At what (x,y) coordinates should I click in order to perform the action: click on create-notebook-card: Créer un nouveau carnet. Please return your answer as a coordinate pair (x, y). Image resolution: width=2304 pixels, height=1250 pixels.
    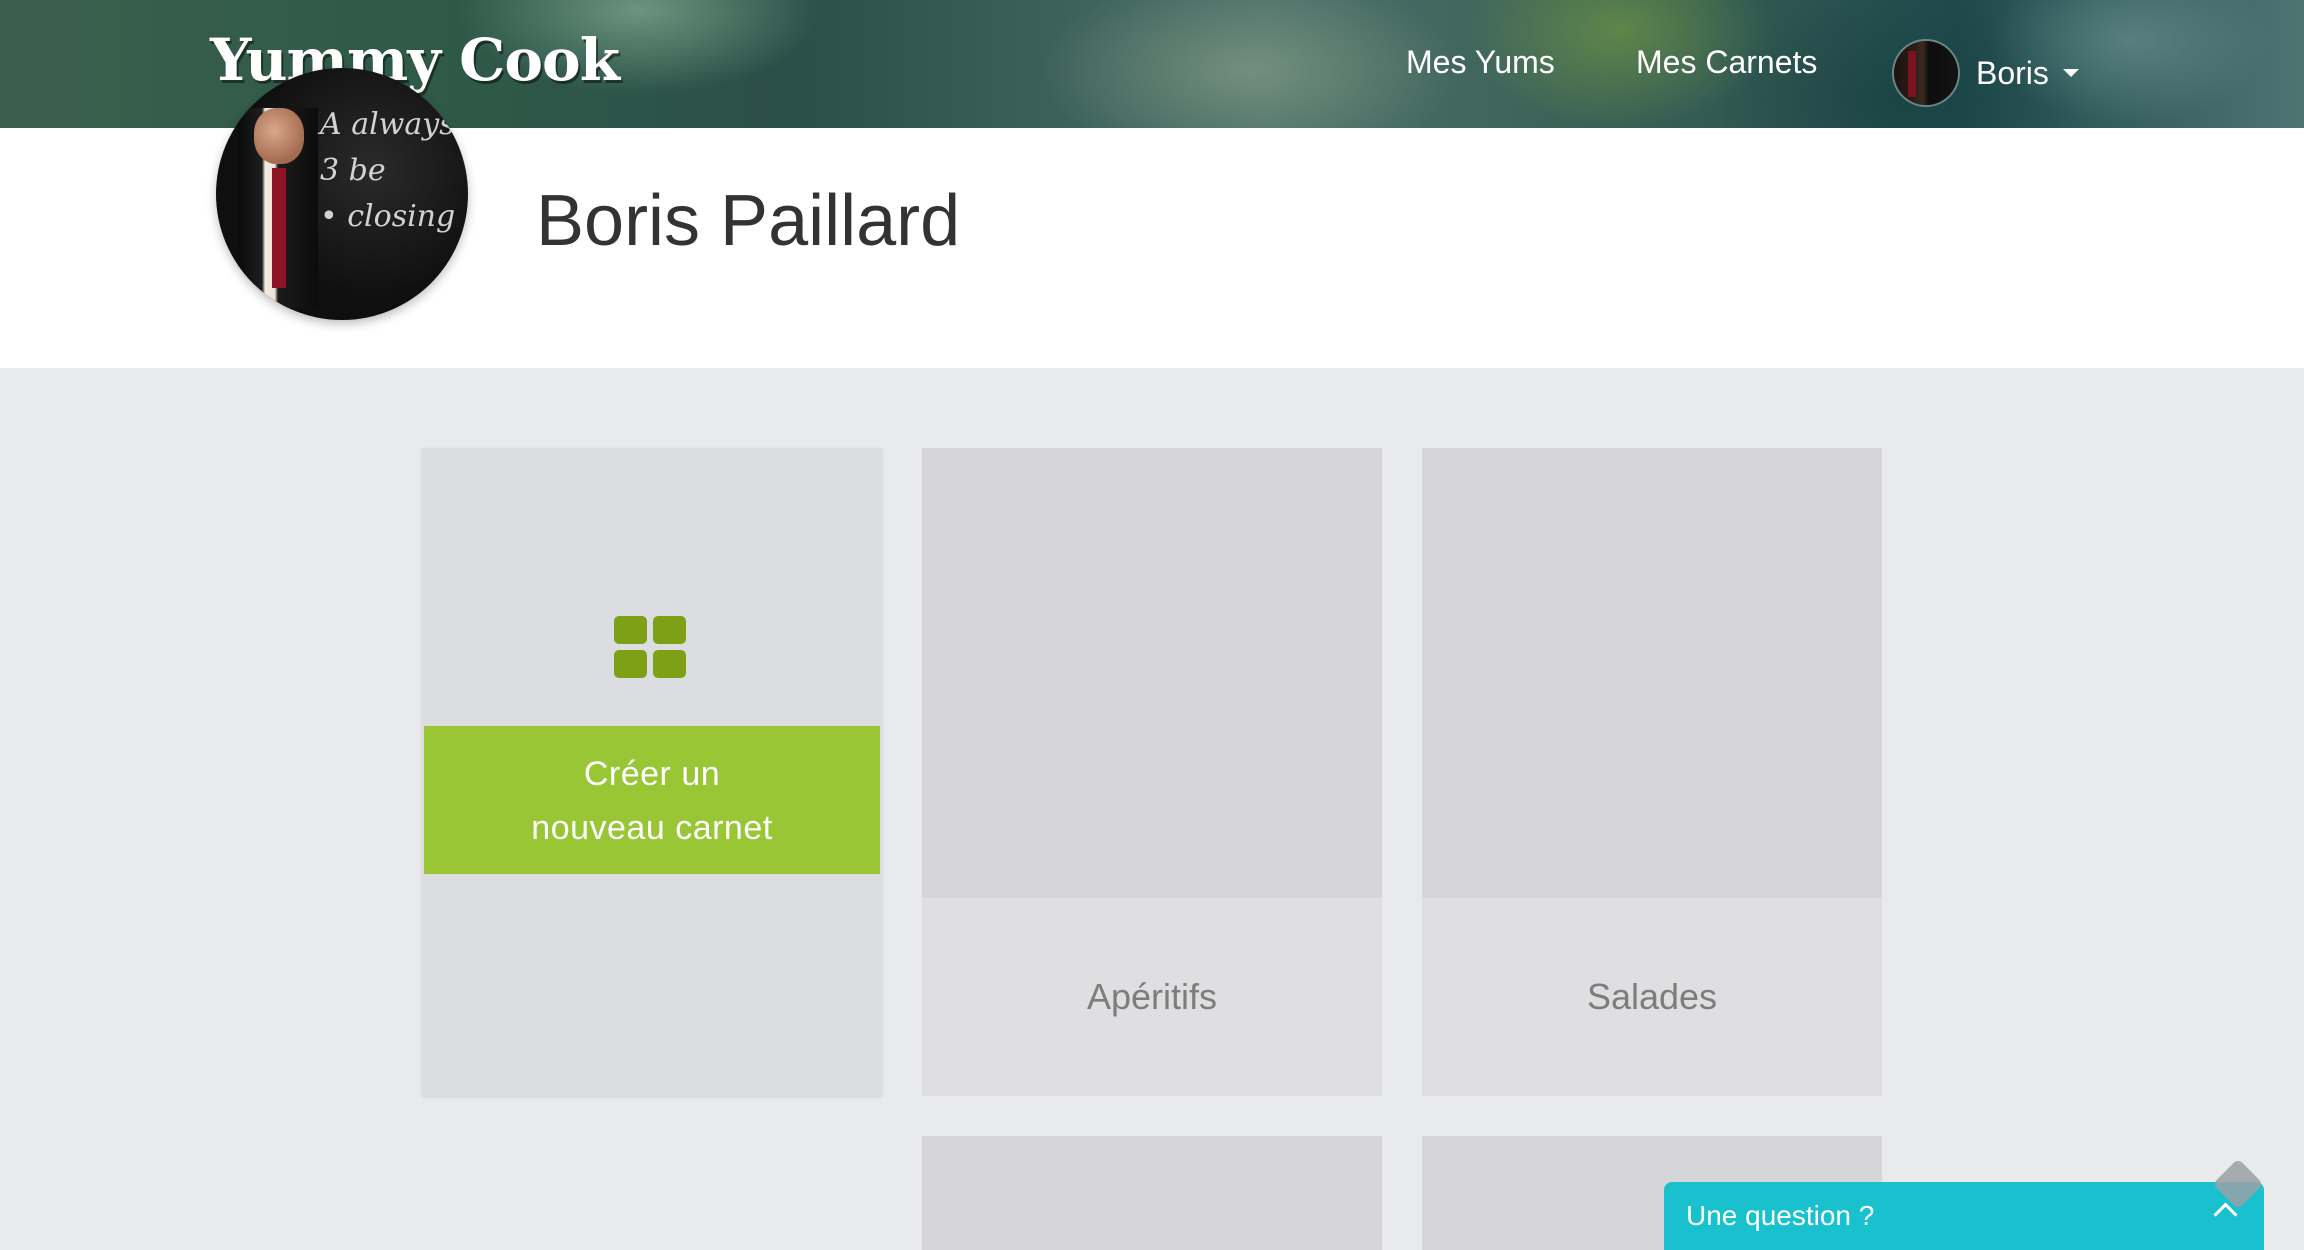
    Looking at the image, I should click on (652, 772).